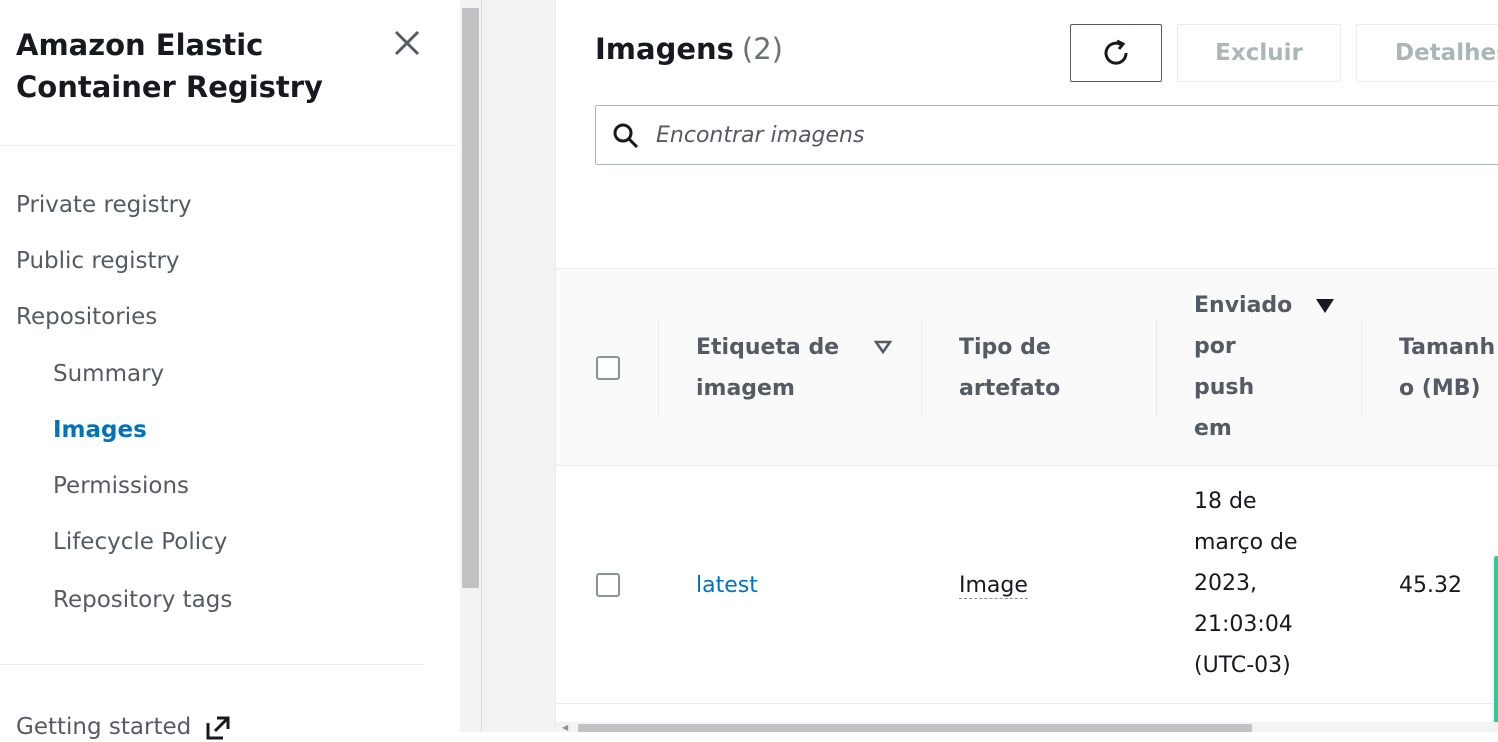  I want to click on image-tag-text: latest, so click(727, 585).